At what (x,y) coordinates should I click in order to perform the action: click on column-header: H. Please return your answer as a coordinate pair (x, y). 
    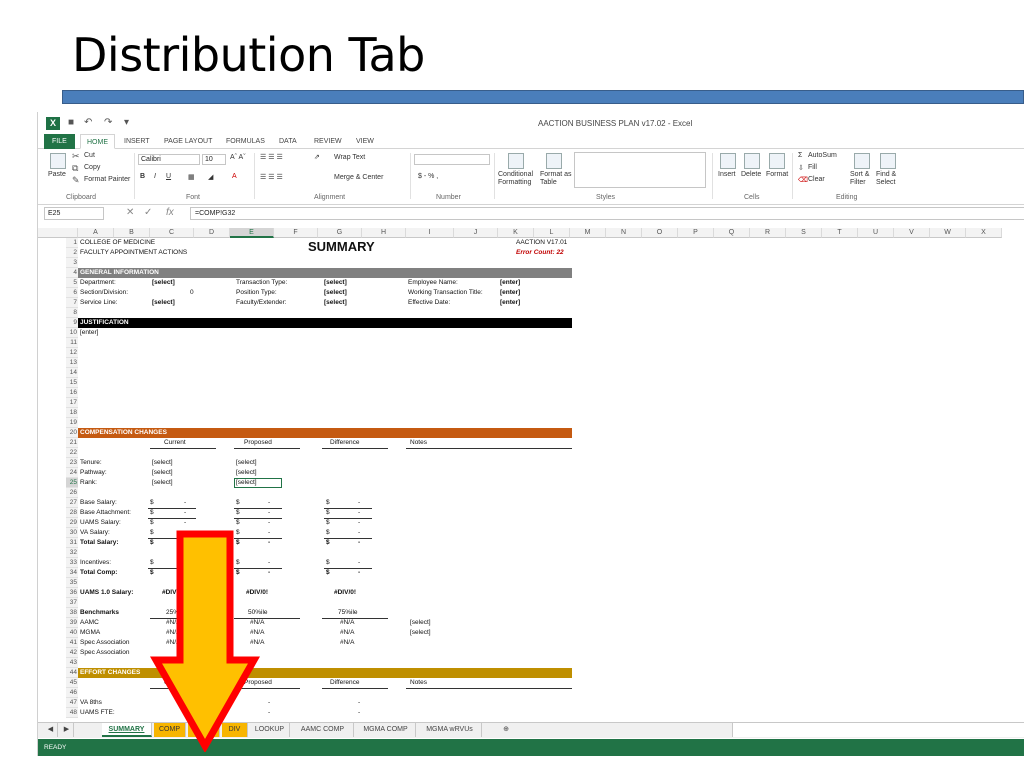
    Looking at the image, I should click on (384, 233).